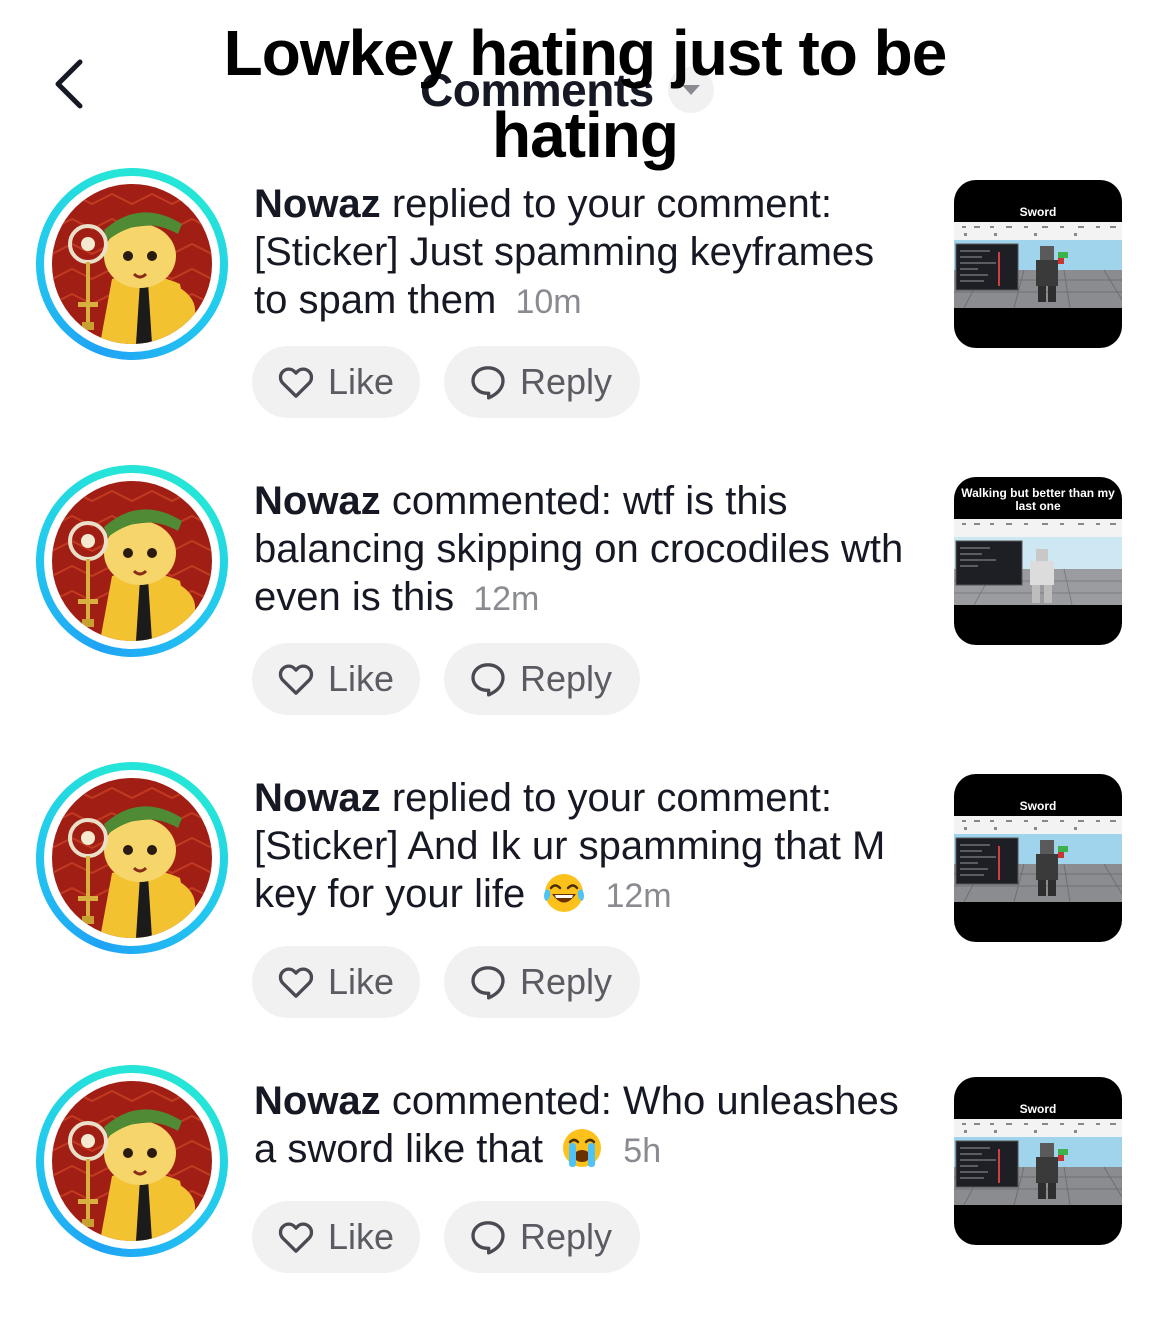  I want to click on face-with-tears-of-joy-icon, so click(564, 893).